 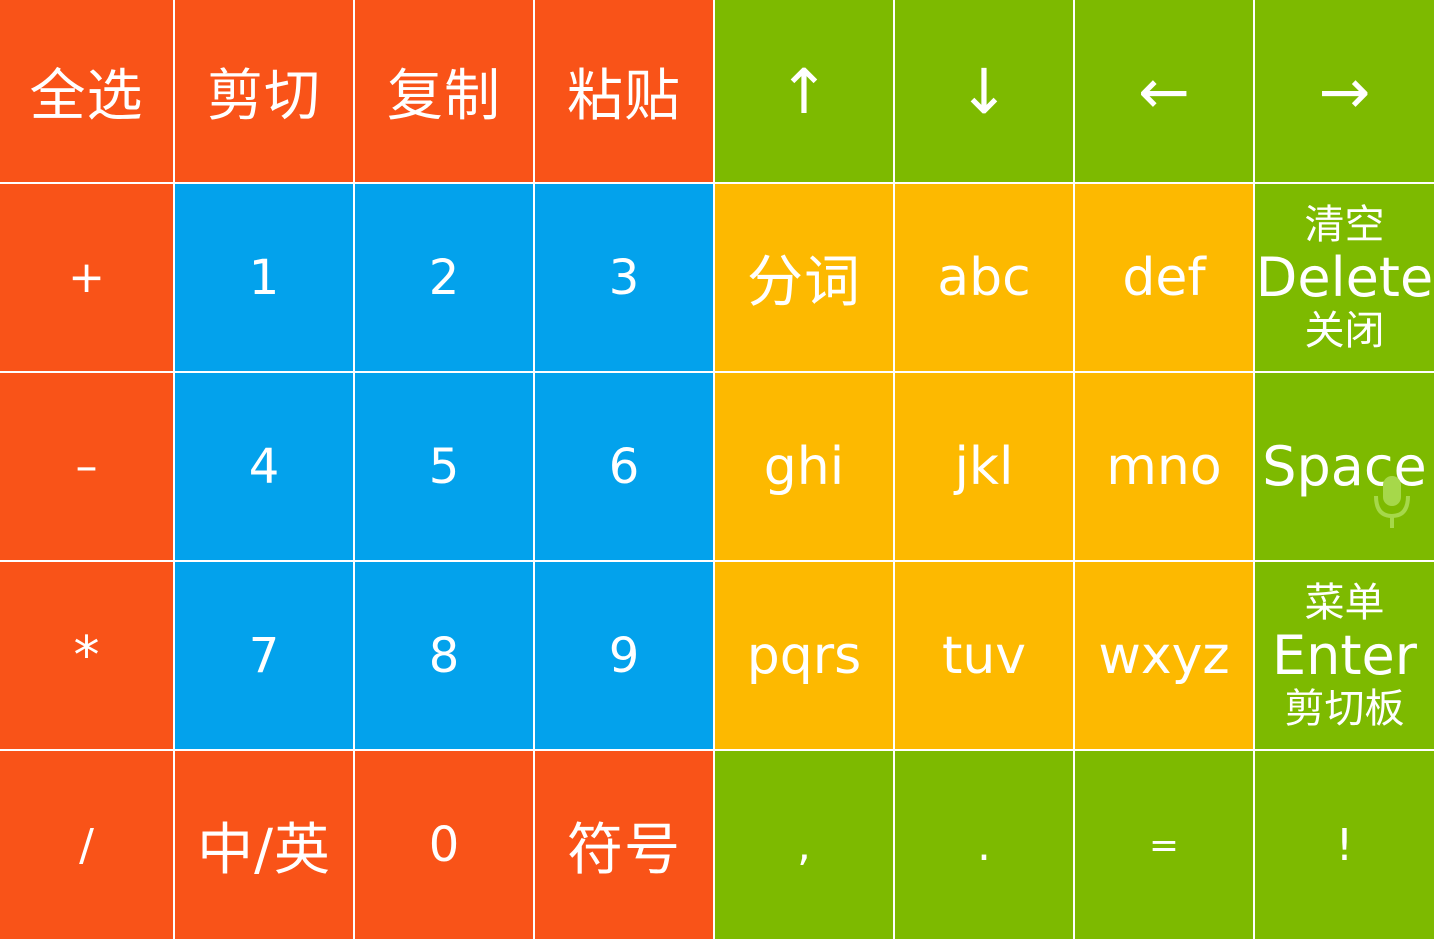 I want to click on mno-key: mno, so click(x=1164, y=466).